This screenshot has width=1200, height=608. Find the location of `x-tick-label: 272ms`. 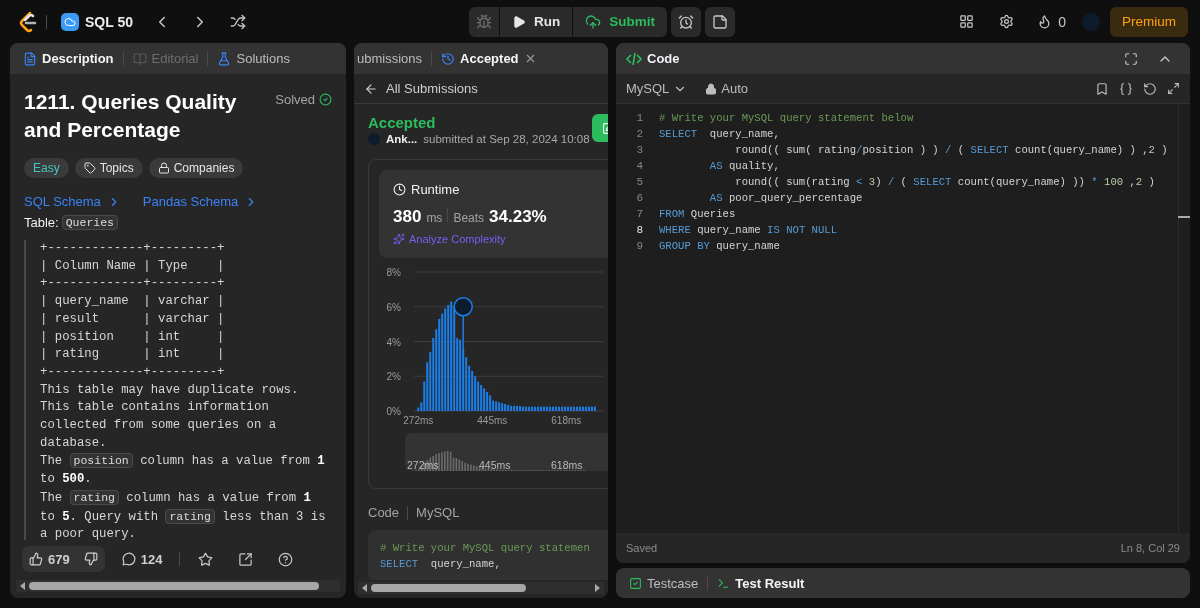

x-tick-label: 272ms is located at coordinates (418, 420).